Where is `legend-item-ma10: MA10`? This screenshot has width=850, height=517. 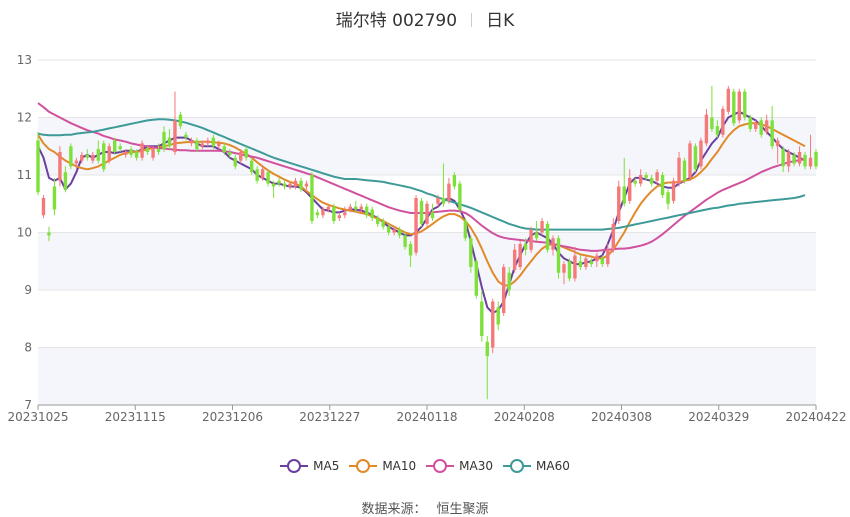
legend-item-ma10: MA10 is located at coordinates (382, 466).